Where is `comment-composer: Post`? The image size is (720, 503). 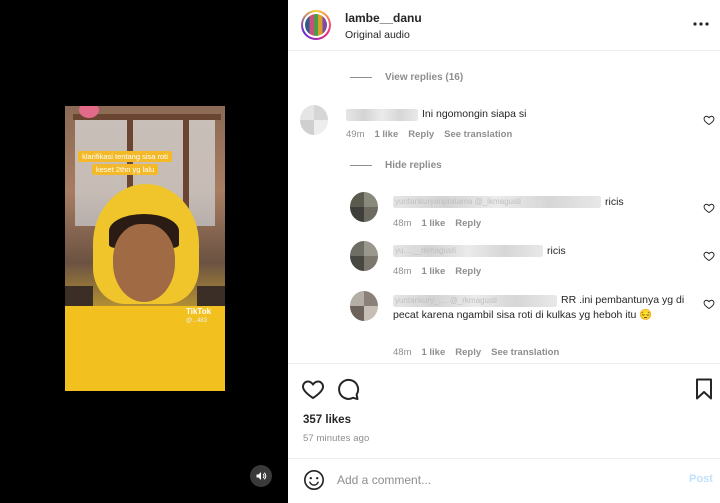 comment-composer: Post is located at coordinates (504, 481).